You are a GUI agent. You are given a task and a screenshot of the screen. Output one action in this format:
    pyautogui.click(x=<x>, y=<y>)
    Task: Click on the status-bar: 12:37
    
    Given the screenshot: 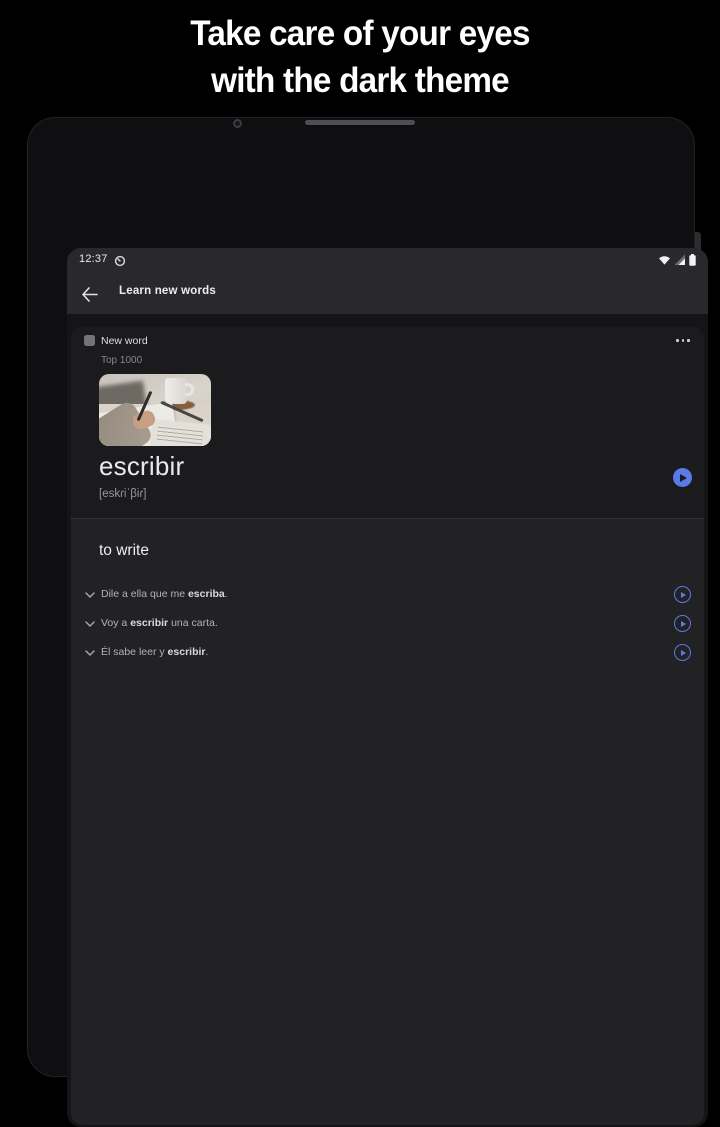 What is the action you would take?
    pyautogui.click(x=387, y=260)
    